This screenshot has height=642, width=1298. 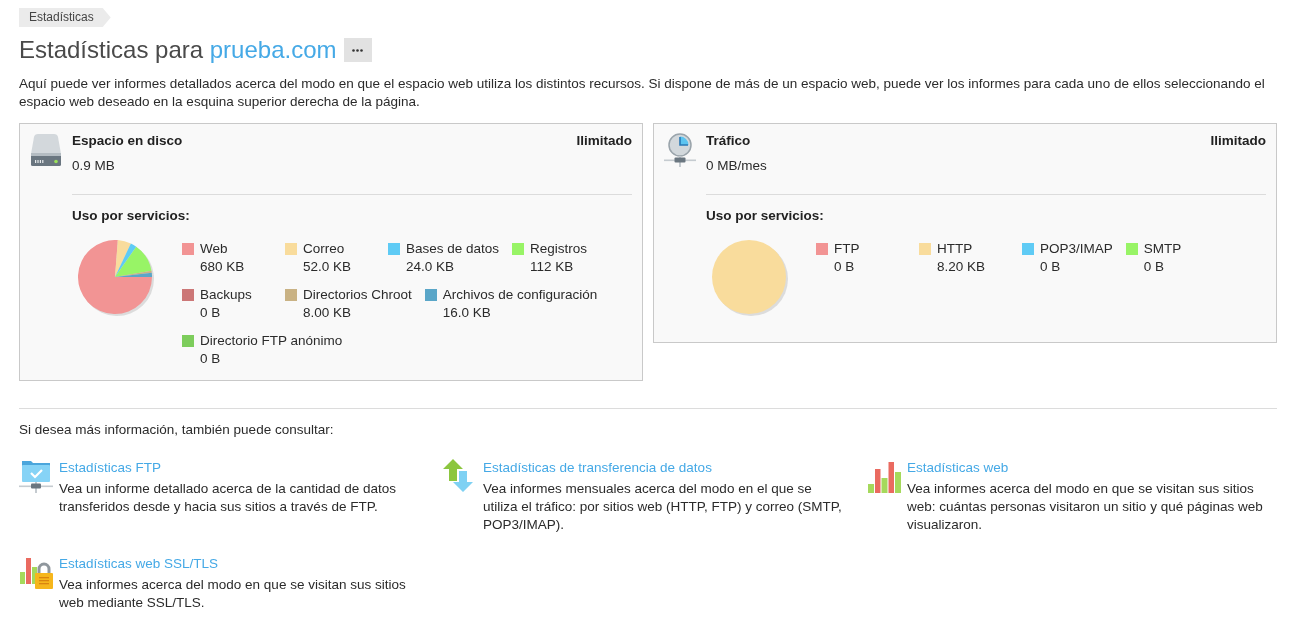 I want to click on legend-value: 8.00 KB, so click(x=328, y=313).